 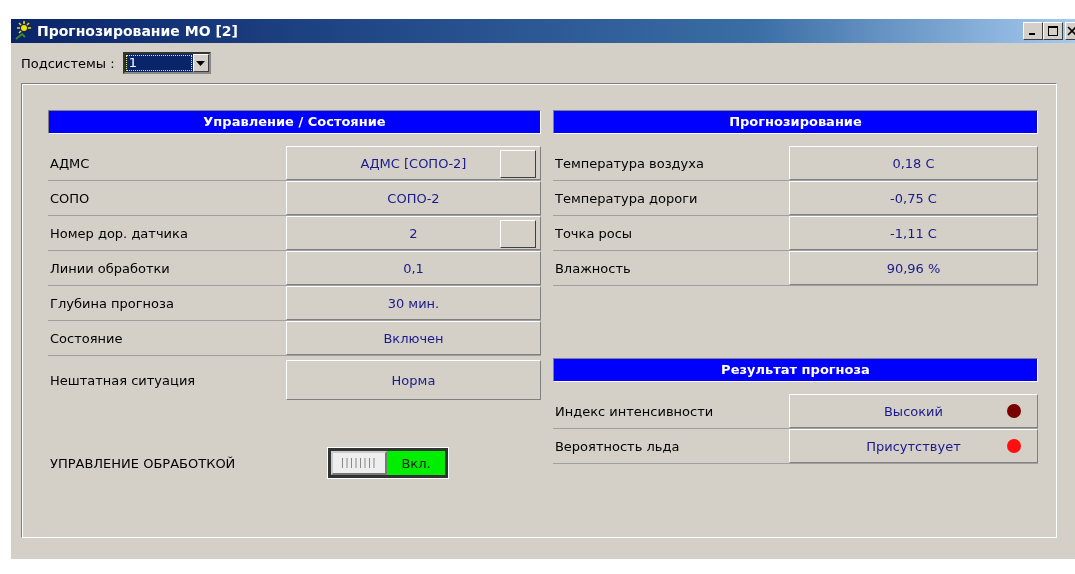 What do you see at coordinates (626, 198) in the screenshot?
I see `parameter-label: Температура дороги` at bounding box center [626, 198].